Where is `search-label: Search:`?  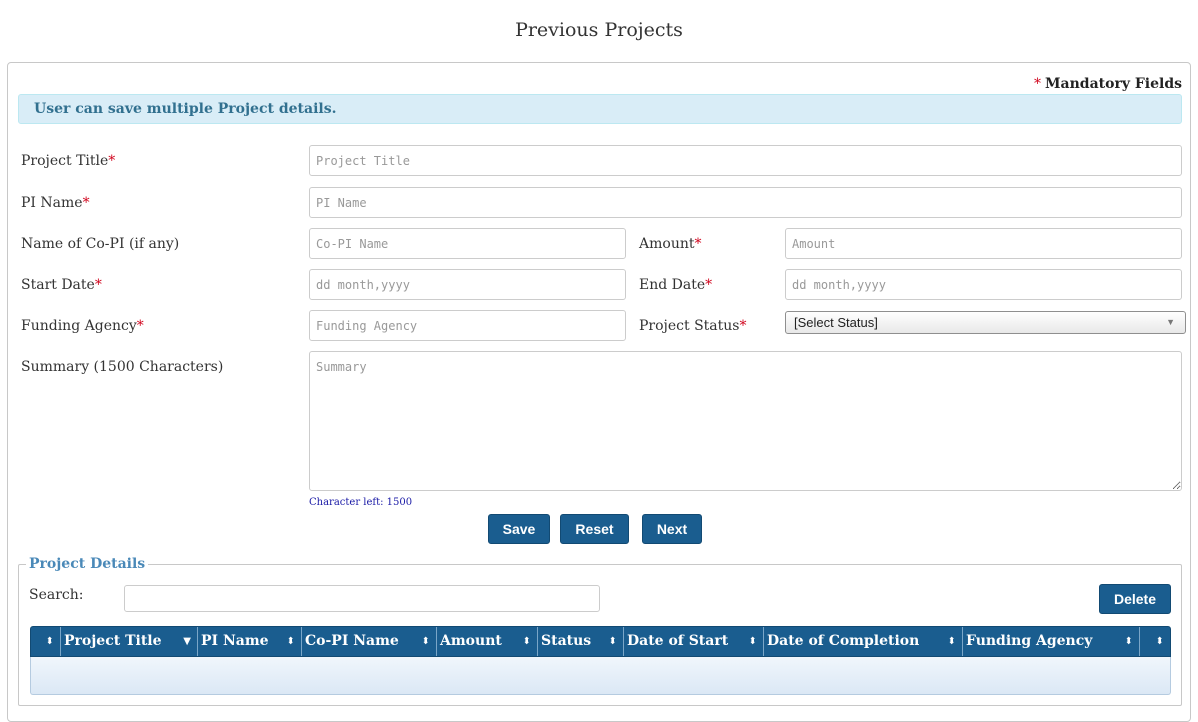 search-label: Search: is located at coordinates (56, 595).